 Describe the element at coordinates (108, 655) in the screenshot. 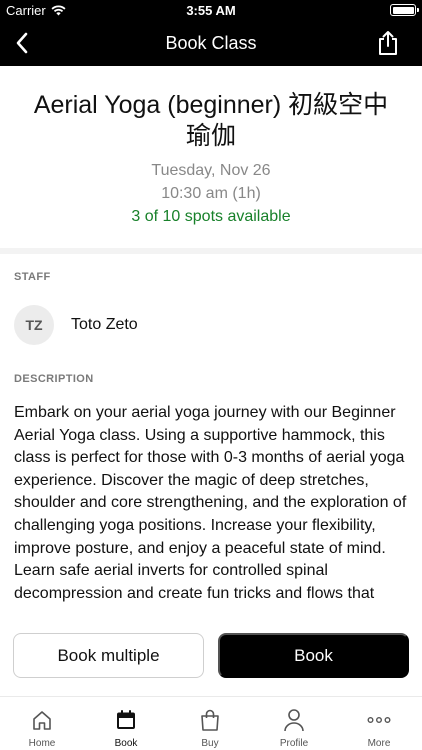

I see `book-multiple-button: Book multiple` at that location.